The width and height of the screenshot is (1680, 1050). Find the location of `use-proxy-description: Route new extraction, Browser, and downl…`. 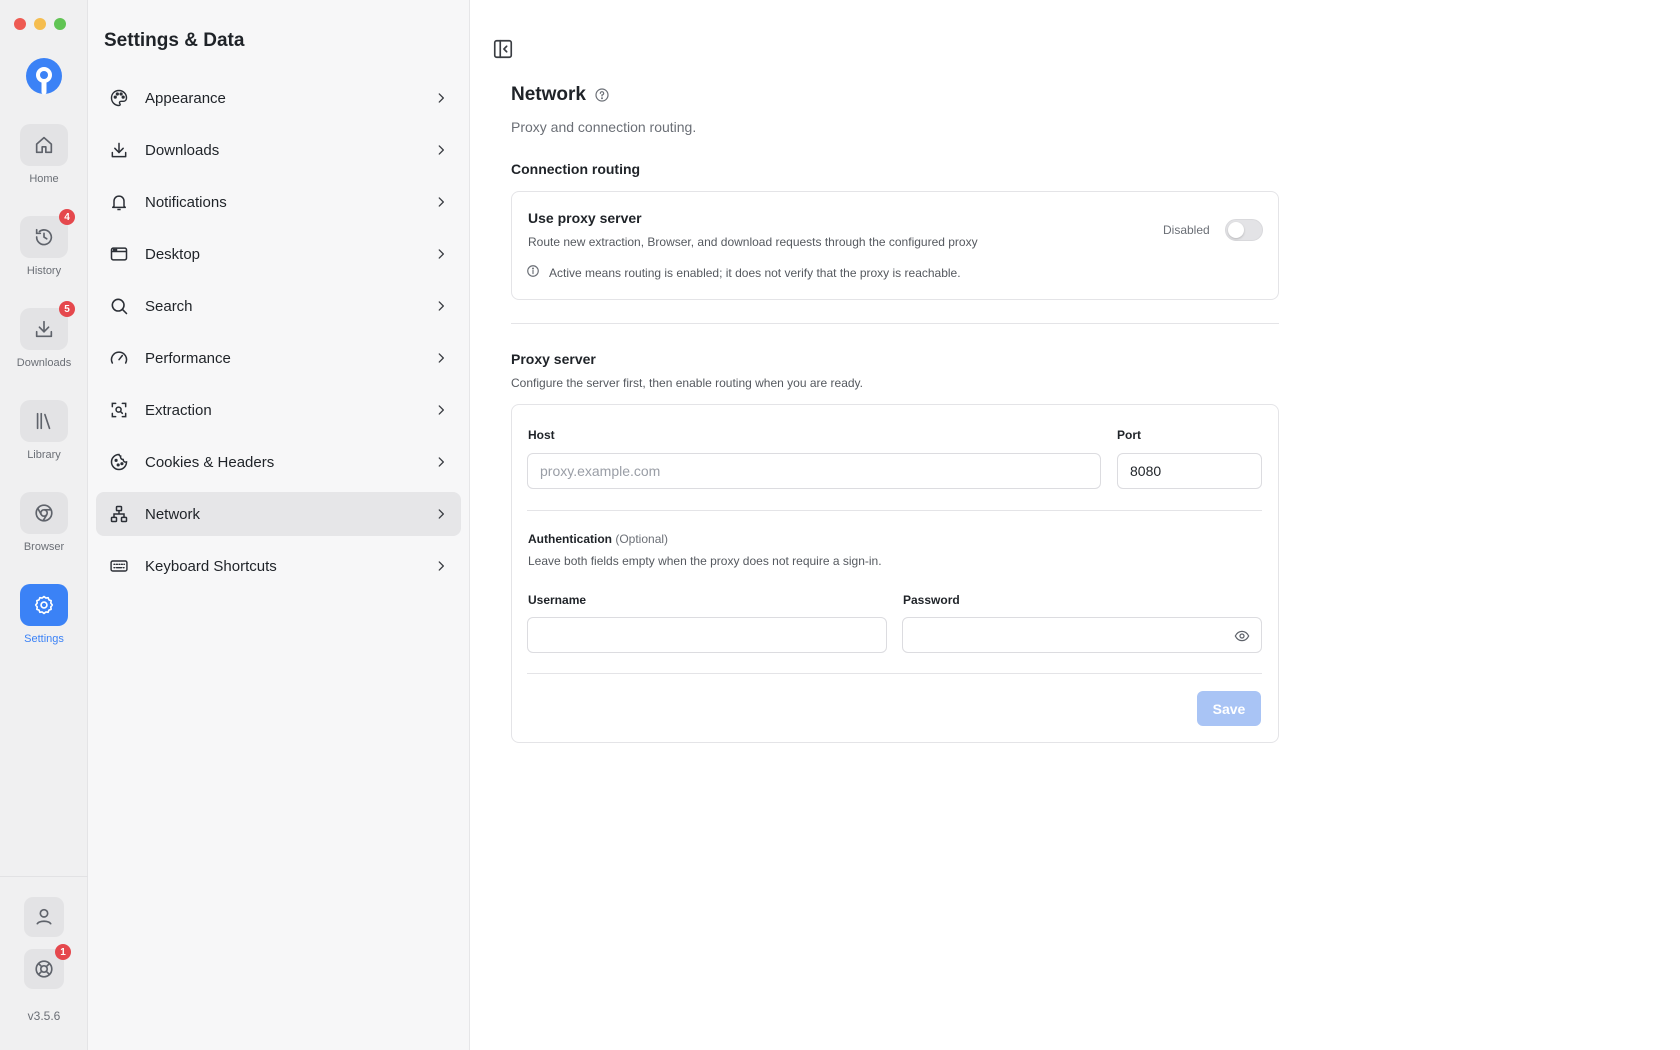

use-proxy-description: Route new extraction, Browser, and downl… is located at coordinates (753, 242).